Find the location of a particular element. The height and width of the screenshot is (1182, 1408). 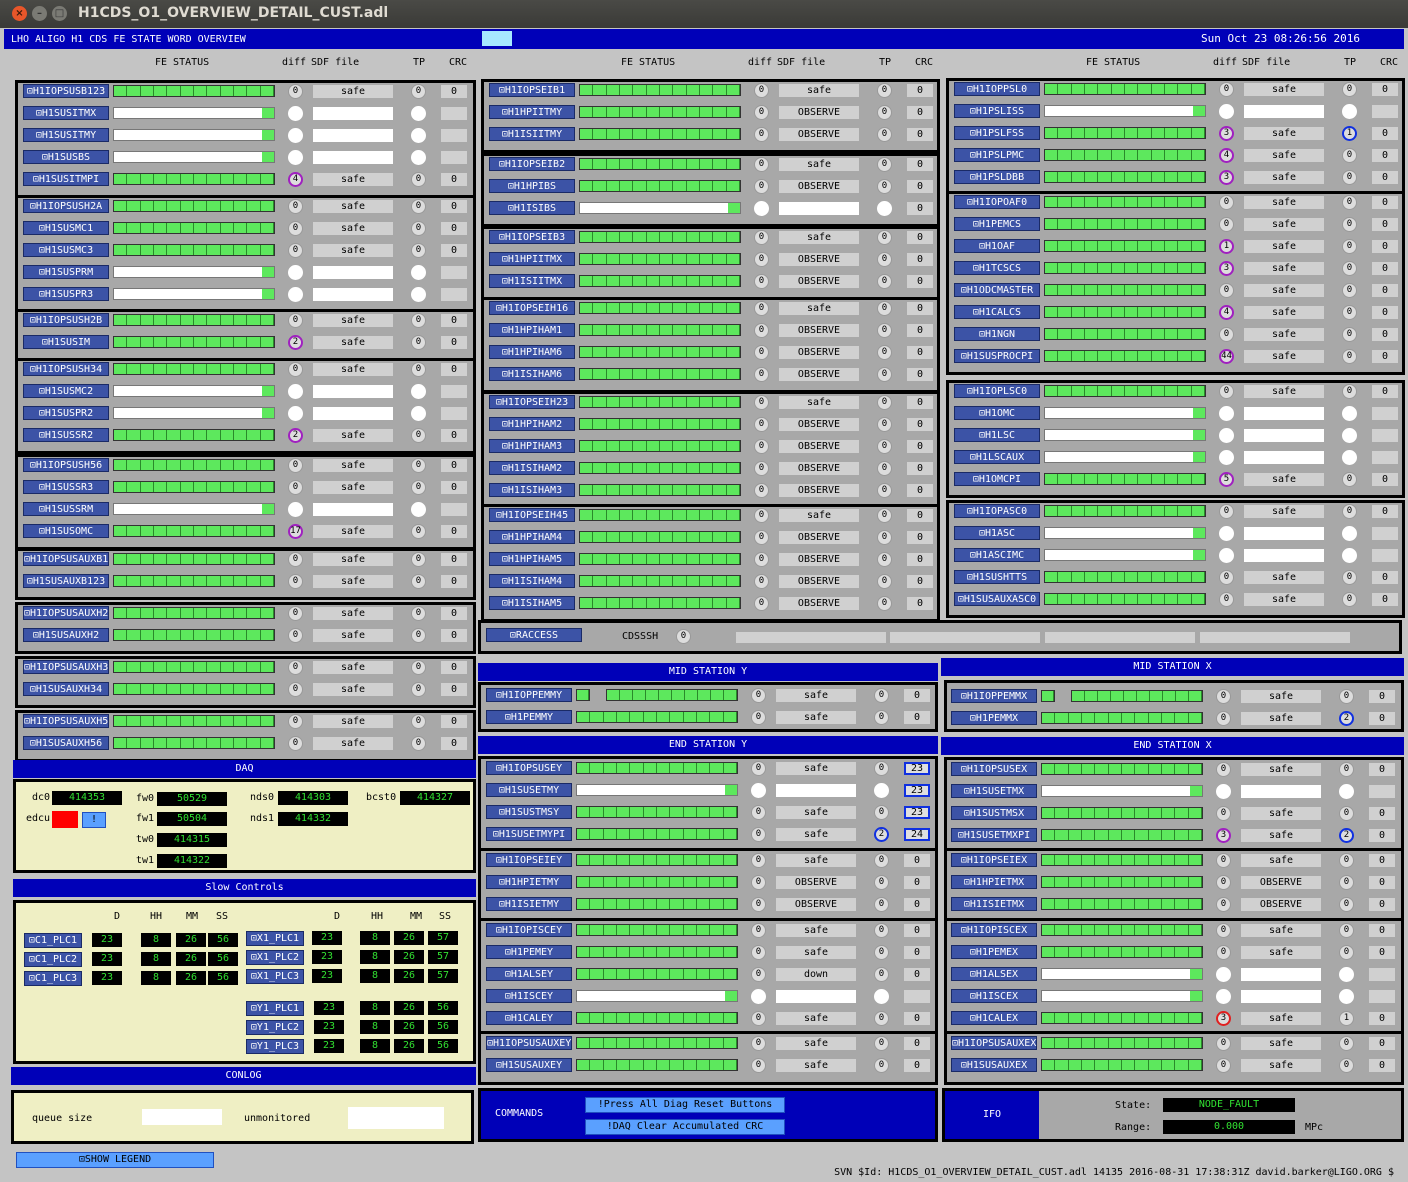

plc-button: ⊡C1_PLC3 is located at coordinates (53, 978).